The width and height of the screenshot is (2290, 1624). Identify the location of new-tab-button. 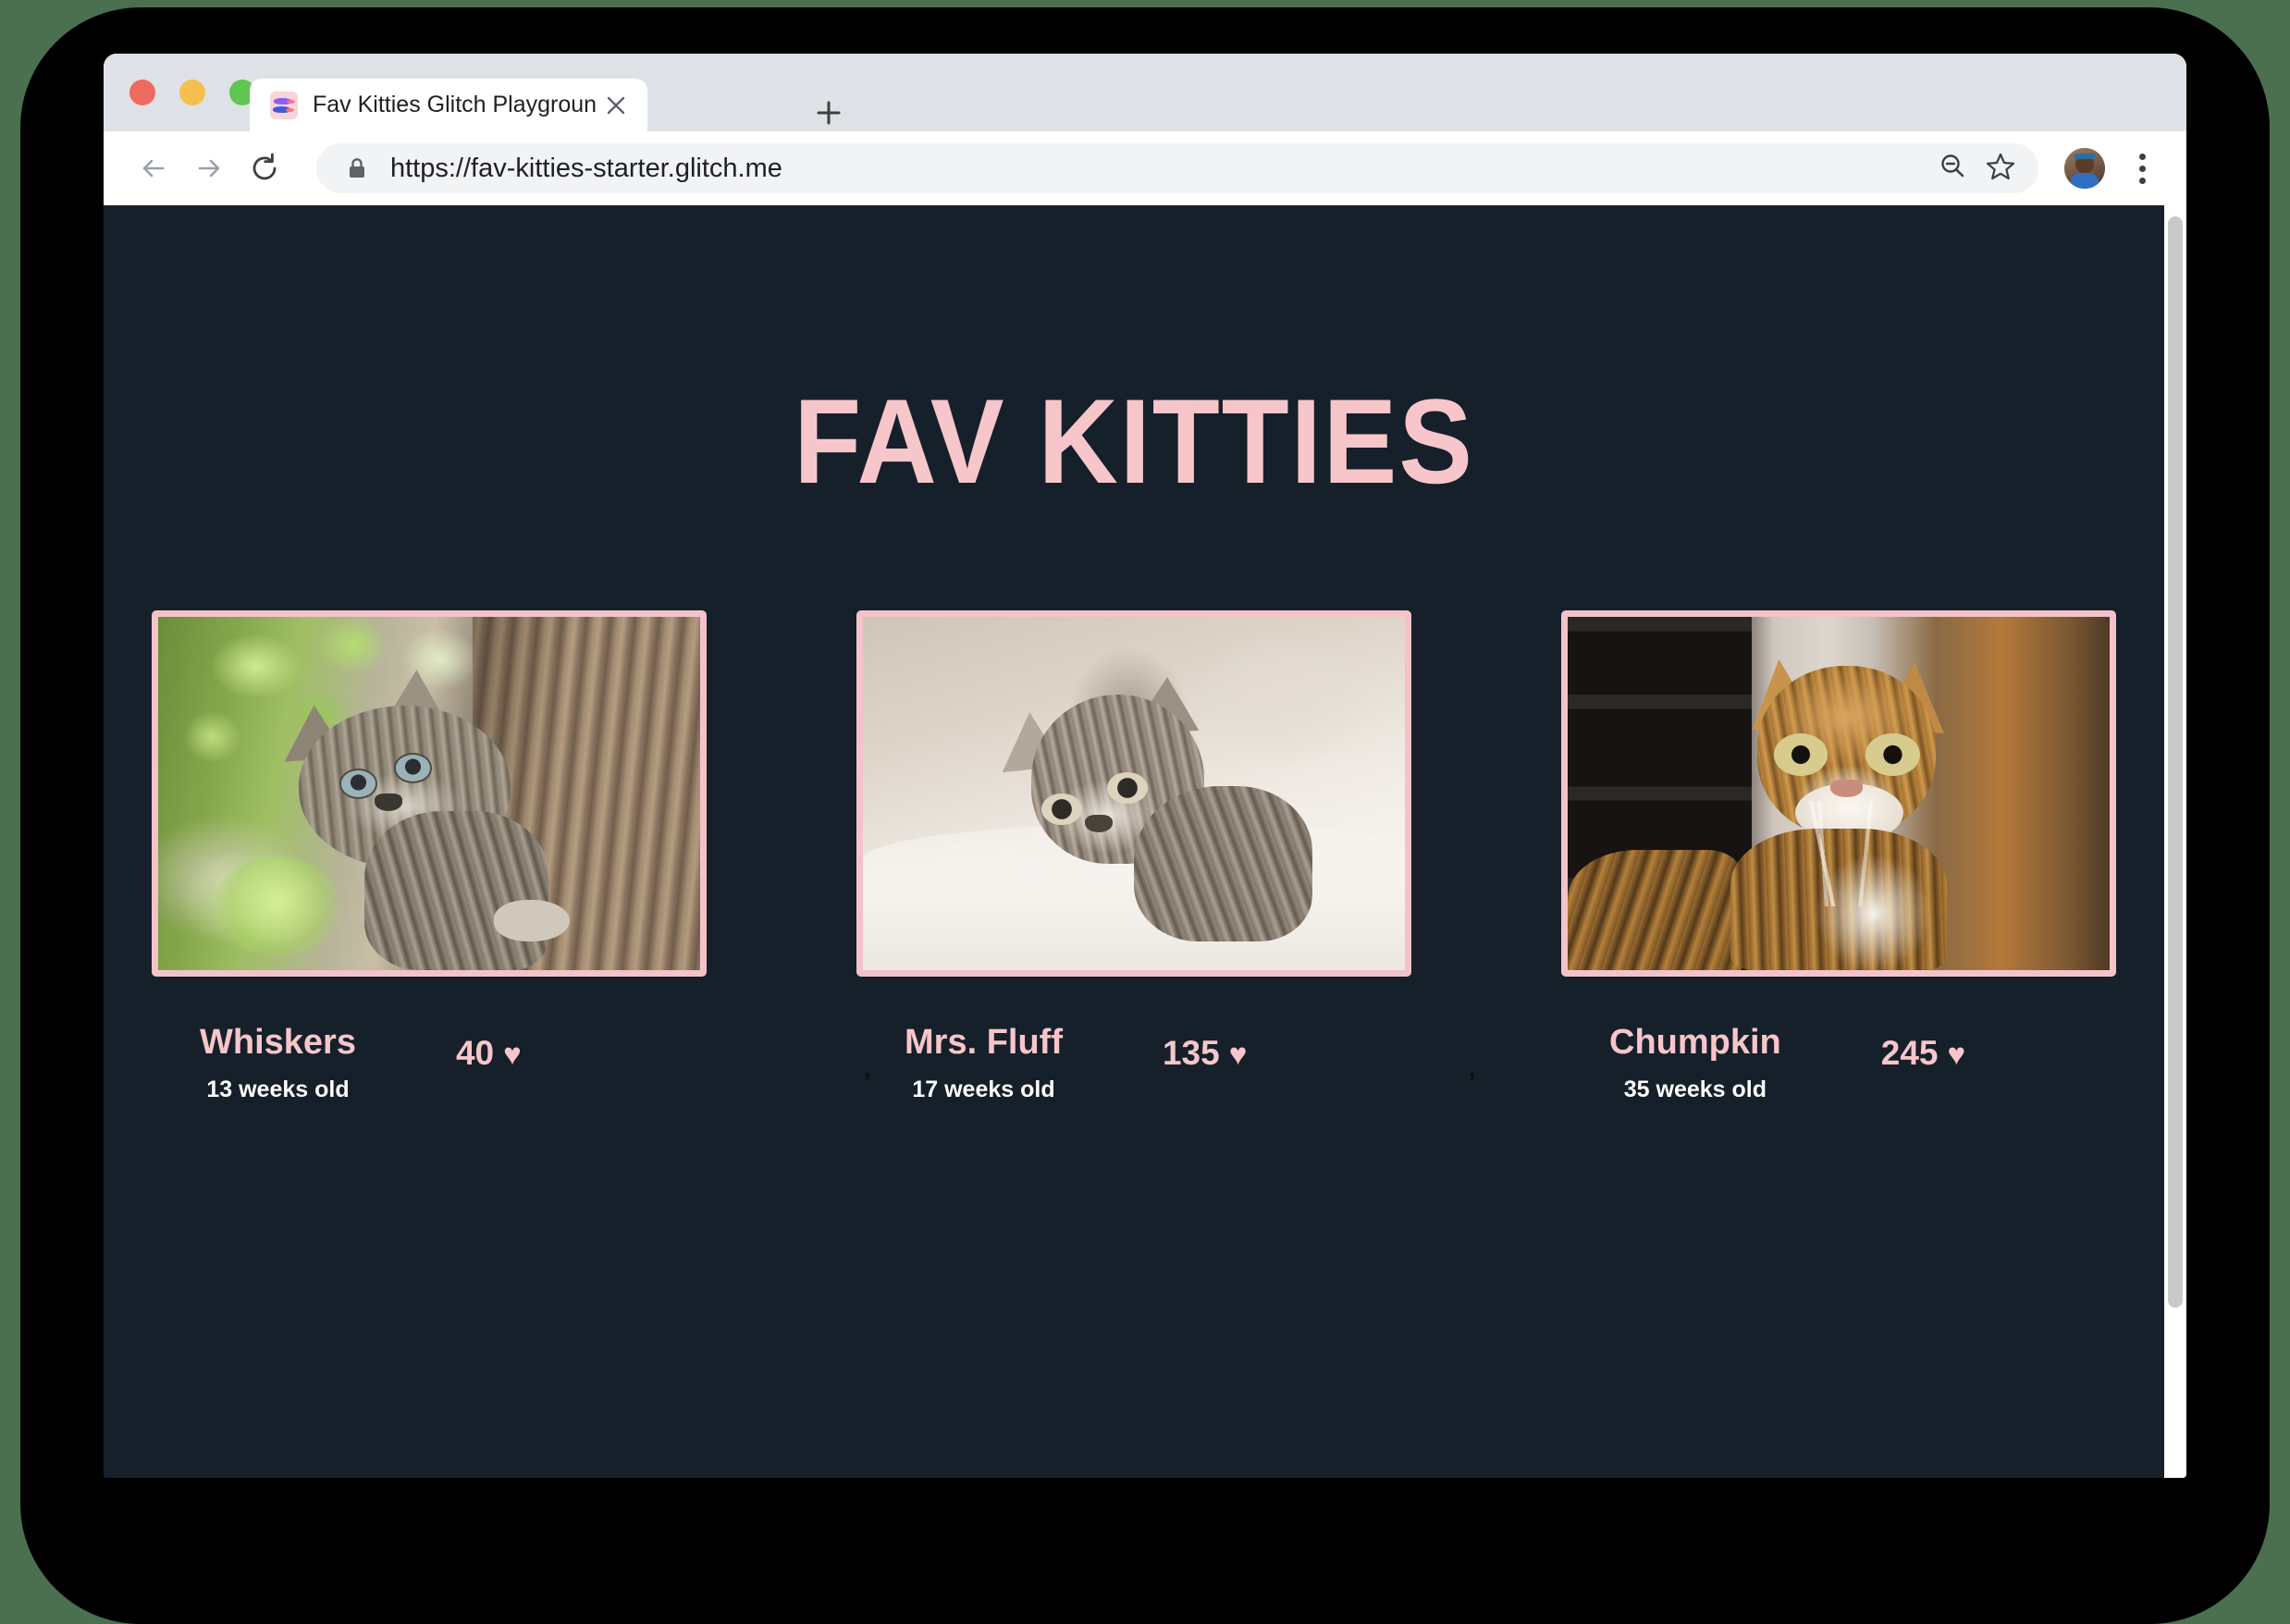
(828, 112).